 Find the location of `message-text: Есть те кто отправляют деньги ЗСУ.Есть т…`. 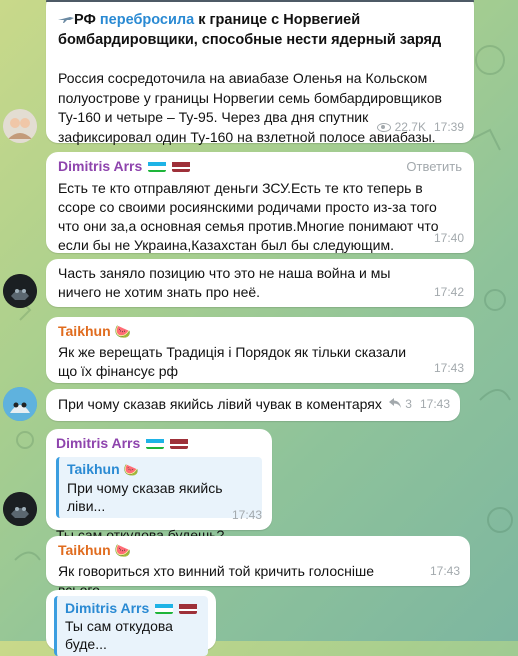

message-text: Есть те кто отправляют деньги ЗСУ.Есть т… is located at coordinates (248, 216).